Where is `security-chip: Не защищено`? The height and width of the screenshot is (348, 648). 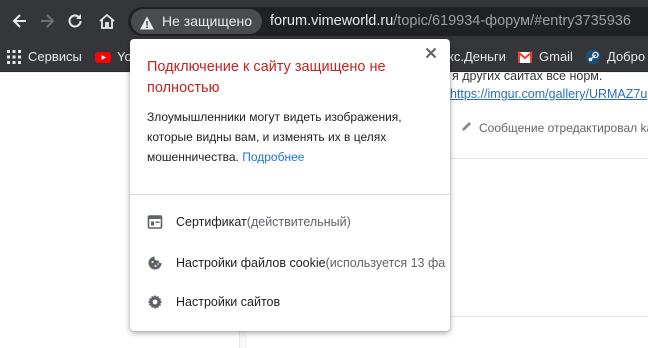 security-chip: Не защищено is located at coordinates (196, 21).